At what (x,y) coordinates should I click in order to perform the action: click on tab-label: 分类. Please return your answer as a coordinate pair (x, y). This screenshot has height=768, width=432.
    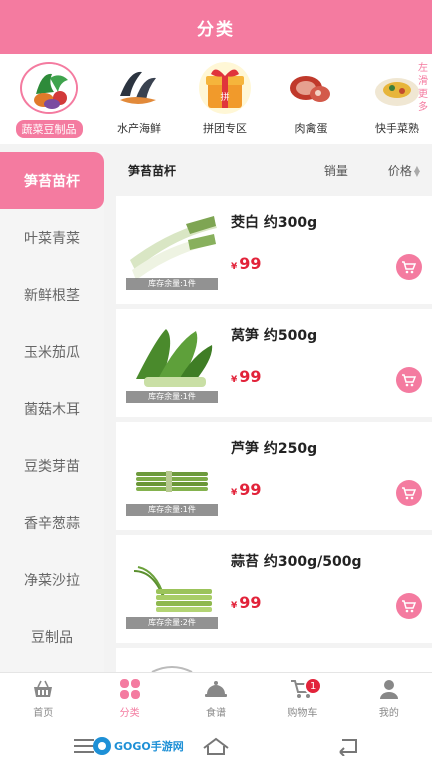
    Looking at the image, I should click on (129, 713).